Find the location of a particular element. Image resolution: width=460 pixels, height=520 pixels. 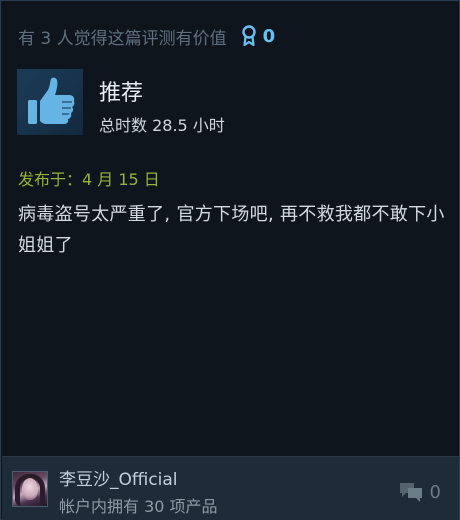

thumbs-up-icon is located at coordinates (51, 100).